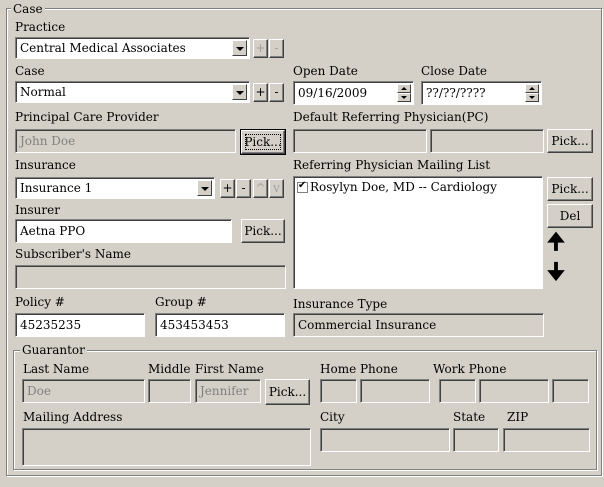 This screenshot has width=604, height=487. What do you see at coordinates (87, 117) in the screenshot?
I see `pcp-label: Principal Care Provider` at bounding box center [87, 117].